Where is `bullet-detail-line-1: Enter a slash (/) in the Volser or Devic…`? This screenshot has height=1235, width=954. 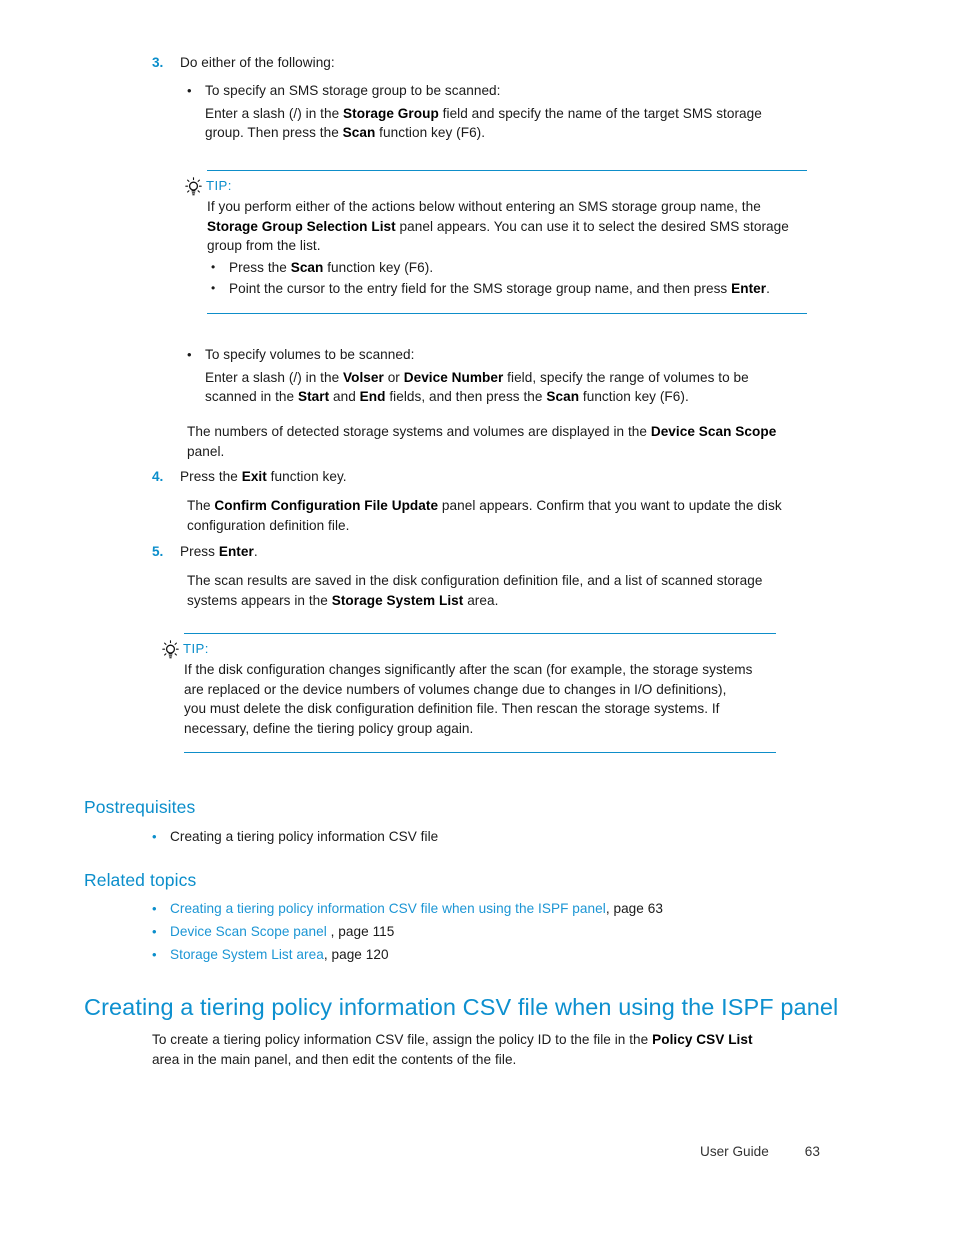 bullet-detail-line-1: Enter a slash (/) in the Volser or Devic… is located at coordinates (531, 378).